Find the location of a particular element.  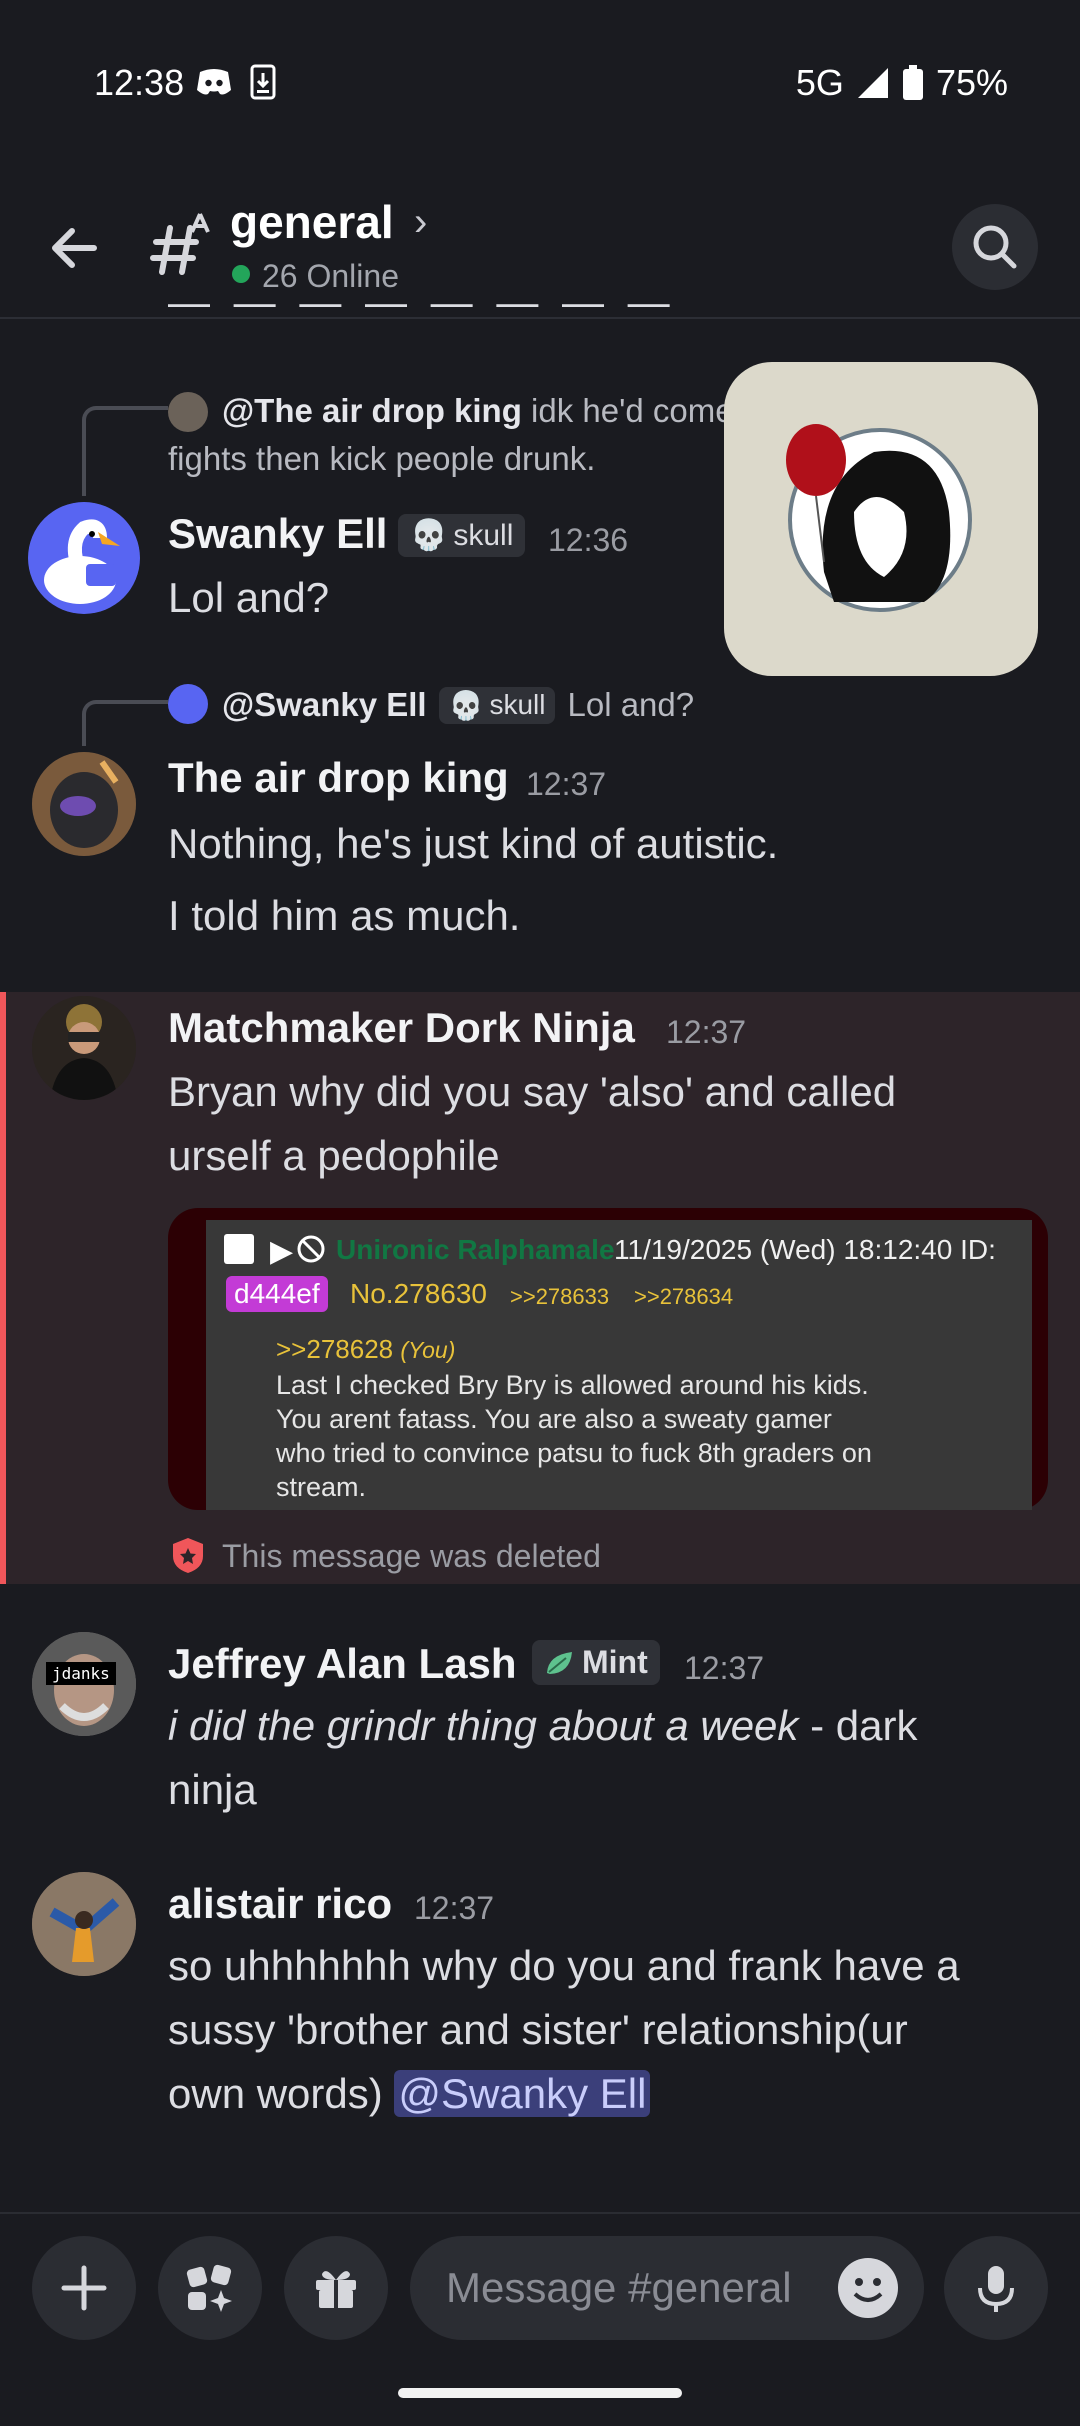

message-input-placeholder: Message #general is located at coordinates (619, 2288).